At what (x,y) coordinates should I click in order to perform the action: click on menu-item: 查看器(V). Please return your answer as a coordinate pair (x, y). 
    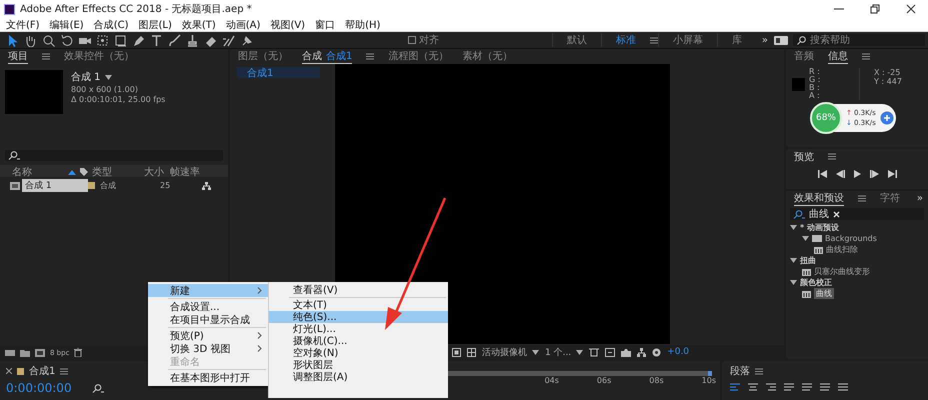
    Looking at the image, I should click on (358, 290).